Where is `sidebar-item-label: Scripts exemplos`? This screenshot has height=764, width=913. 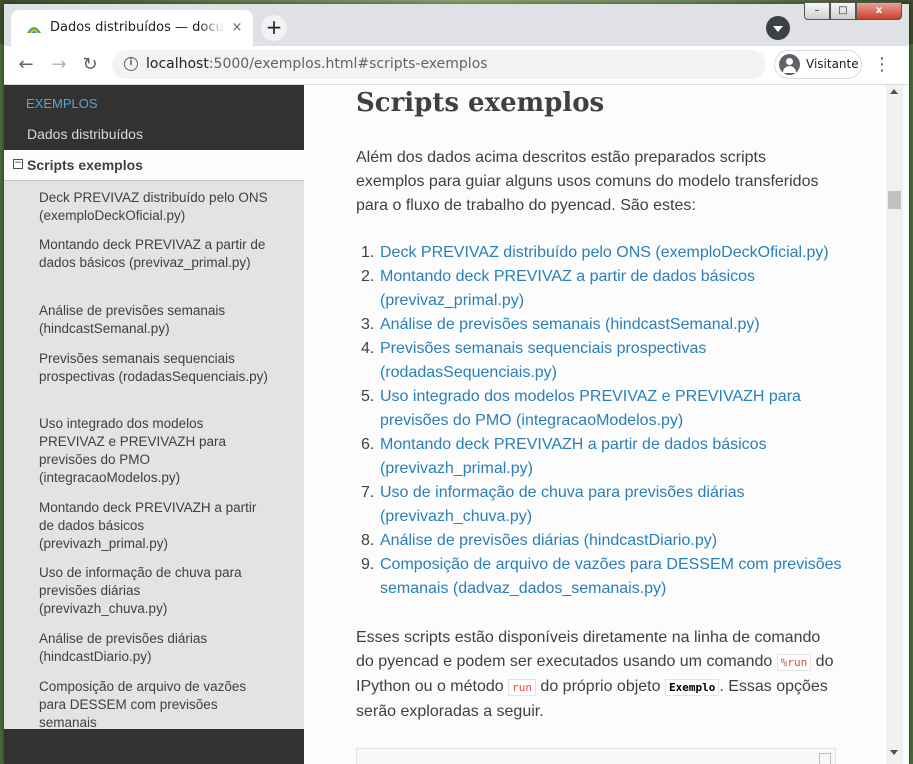
sidebar-item-label: Scripts exemplos is located at coordinates (85, 165).